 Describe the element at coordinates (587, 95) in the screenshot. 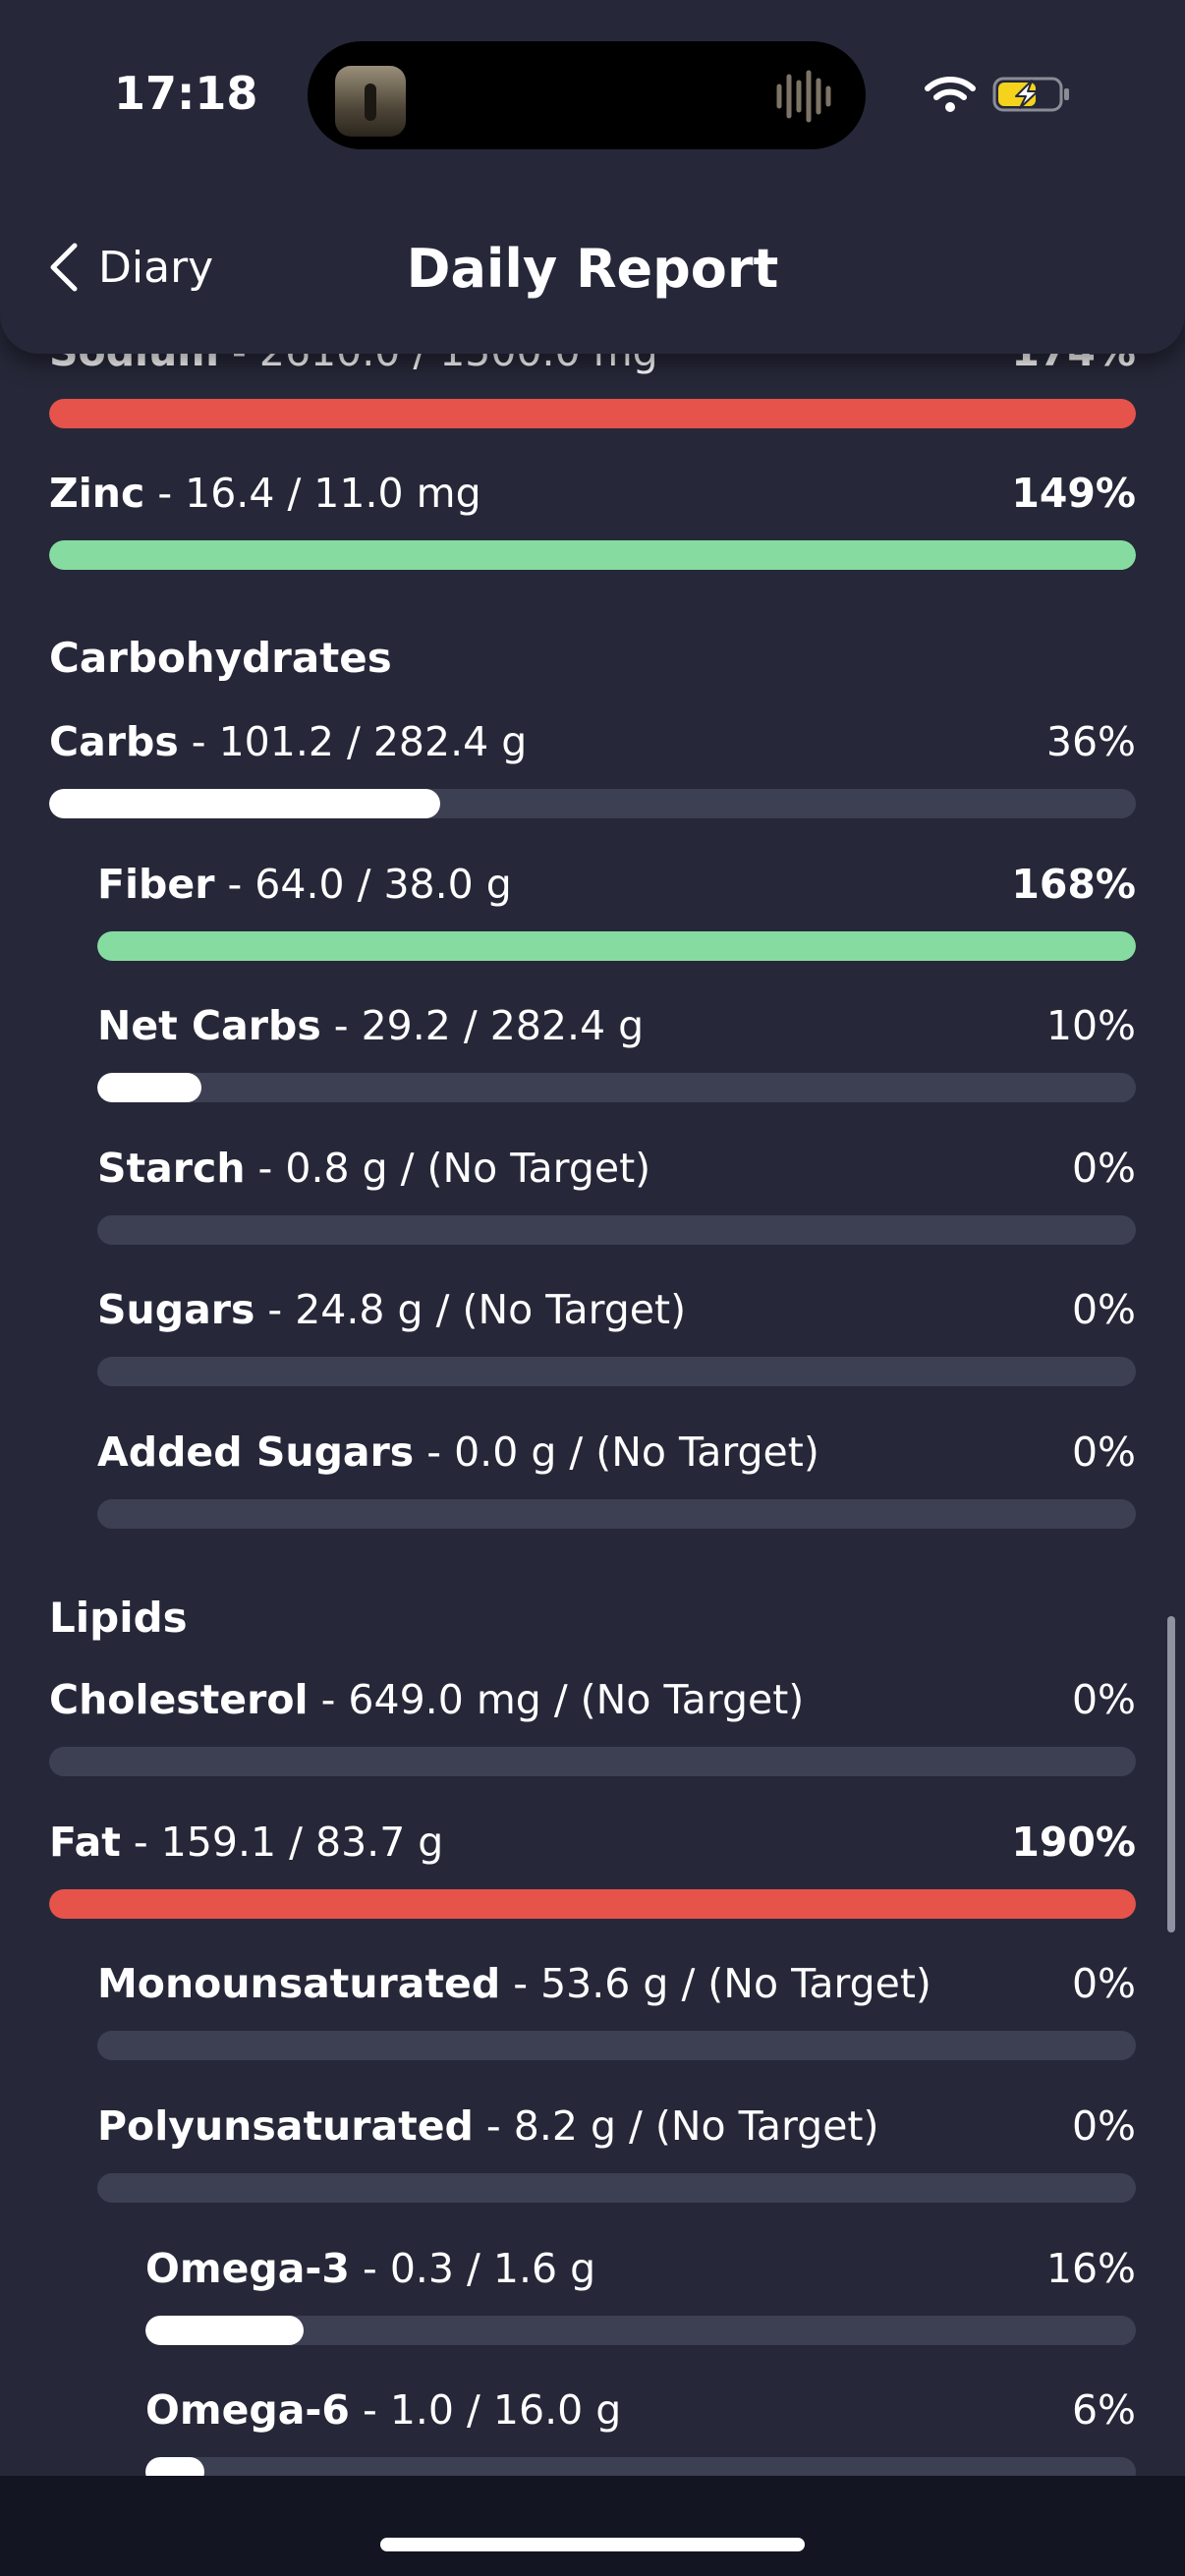

I see `dynamic-island` at that location.